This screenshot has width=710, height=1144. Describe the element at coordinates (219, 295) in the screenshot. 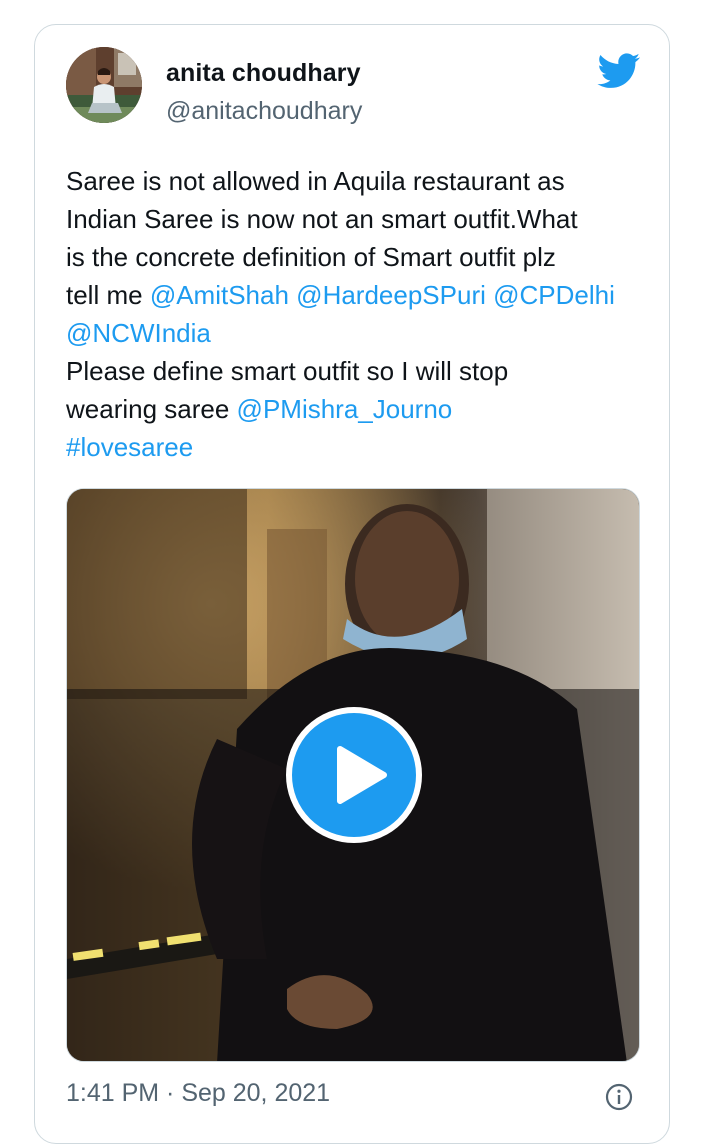

I see `mention-link: @AmitShah` at that location.